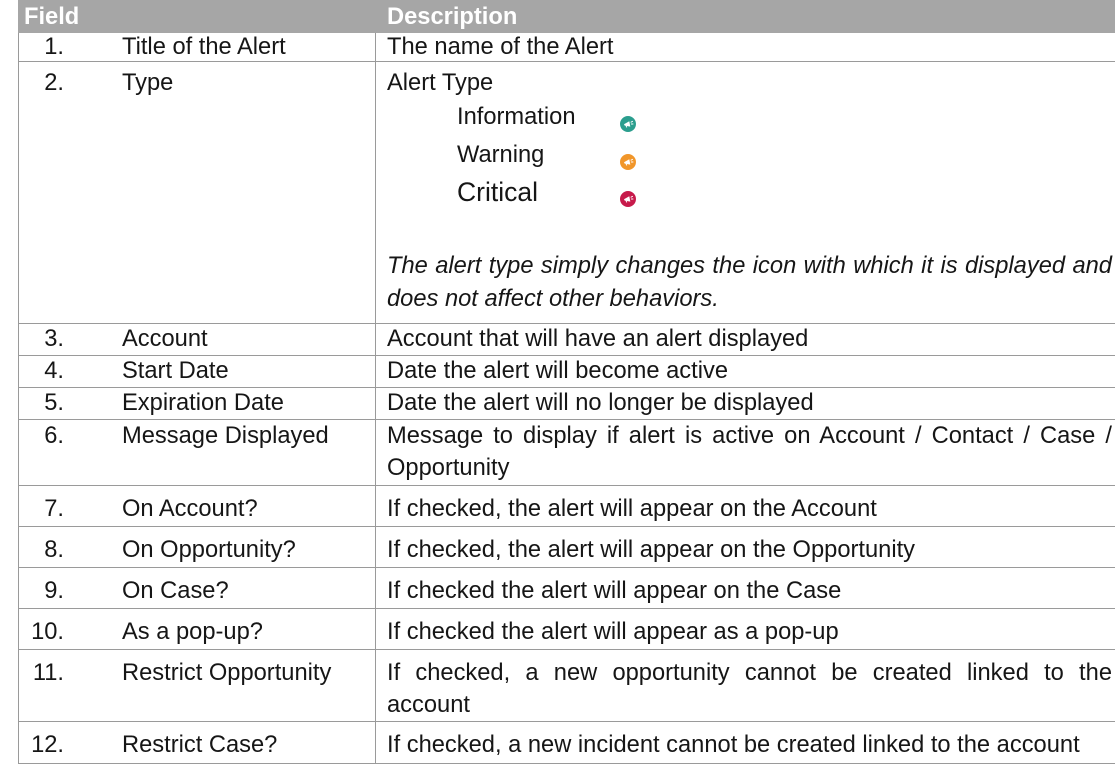 The width and height of the screenshot is (1115, 780). I want to click on field-cell: 8. On Opportunity?, so click(197, 547).